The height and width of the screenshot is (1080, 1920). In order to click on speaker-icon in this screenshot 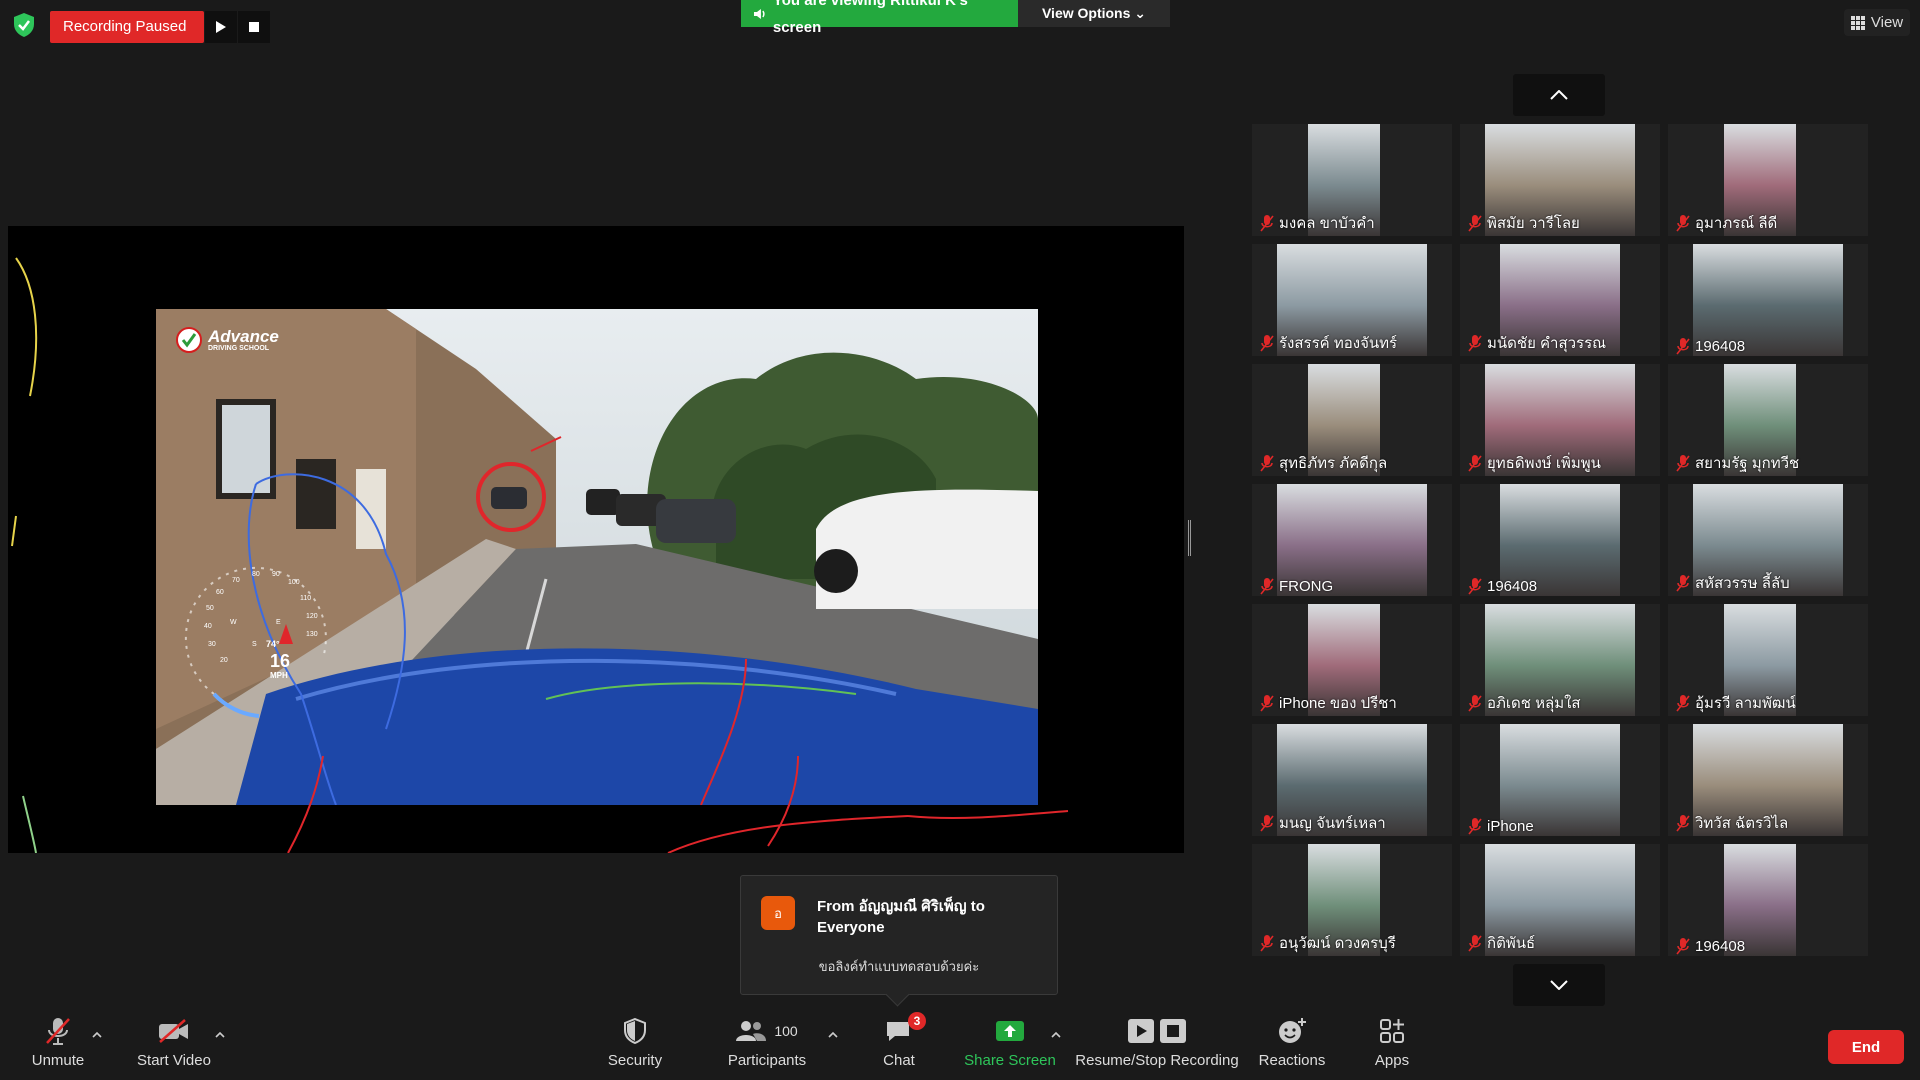, I will do `click(759, 13)`.